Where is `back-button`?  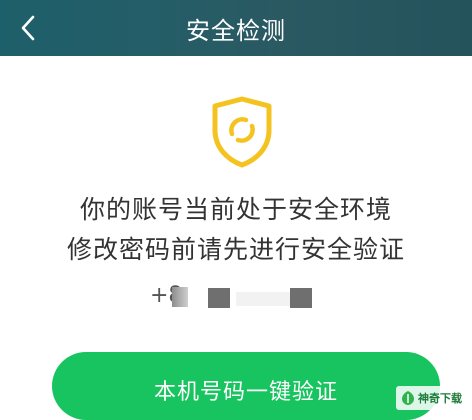
back-button is located at coordinates (28, 28).